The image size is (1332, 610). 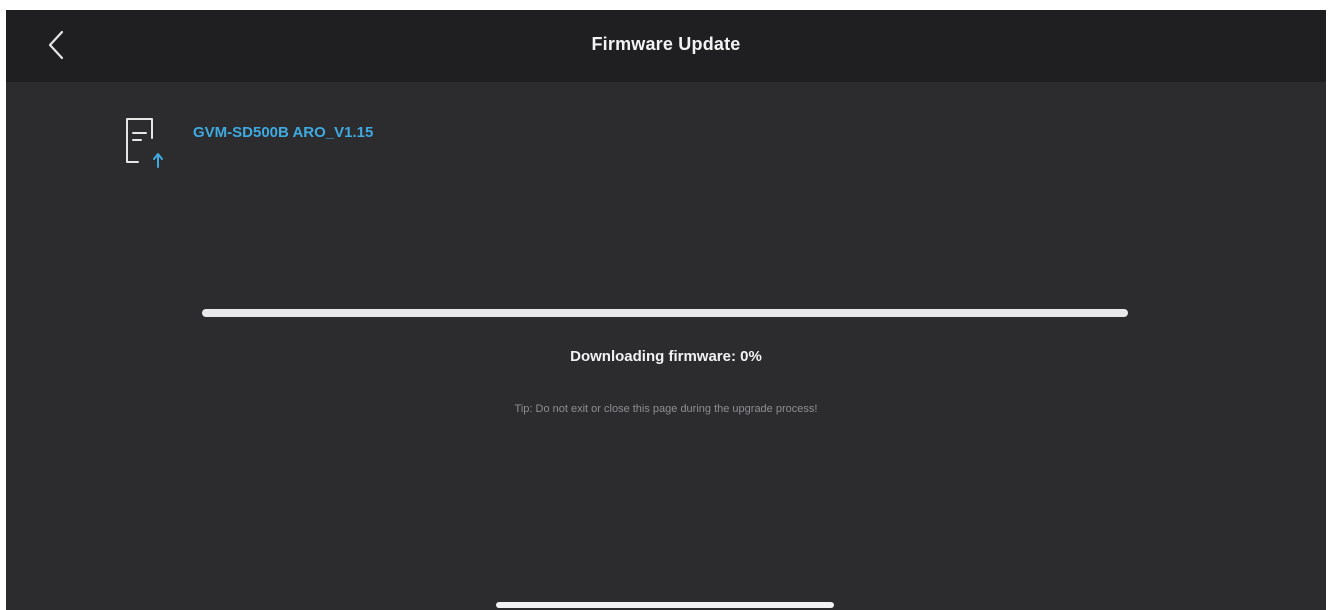 I want to click on navigation-bar: Firmware Update, so click(x=666, y=46).